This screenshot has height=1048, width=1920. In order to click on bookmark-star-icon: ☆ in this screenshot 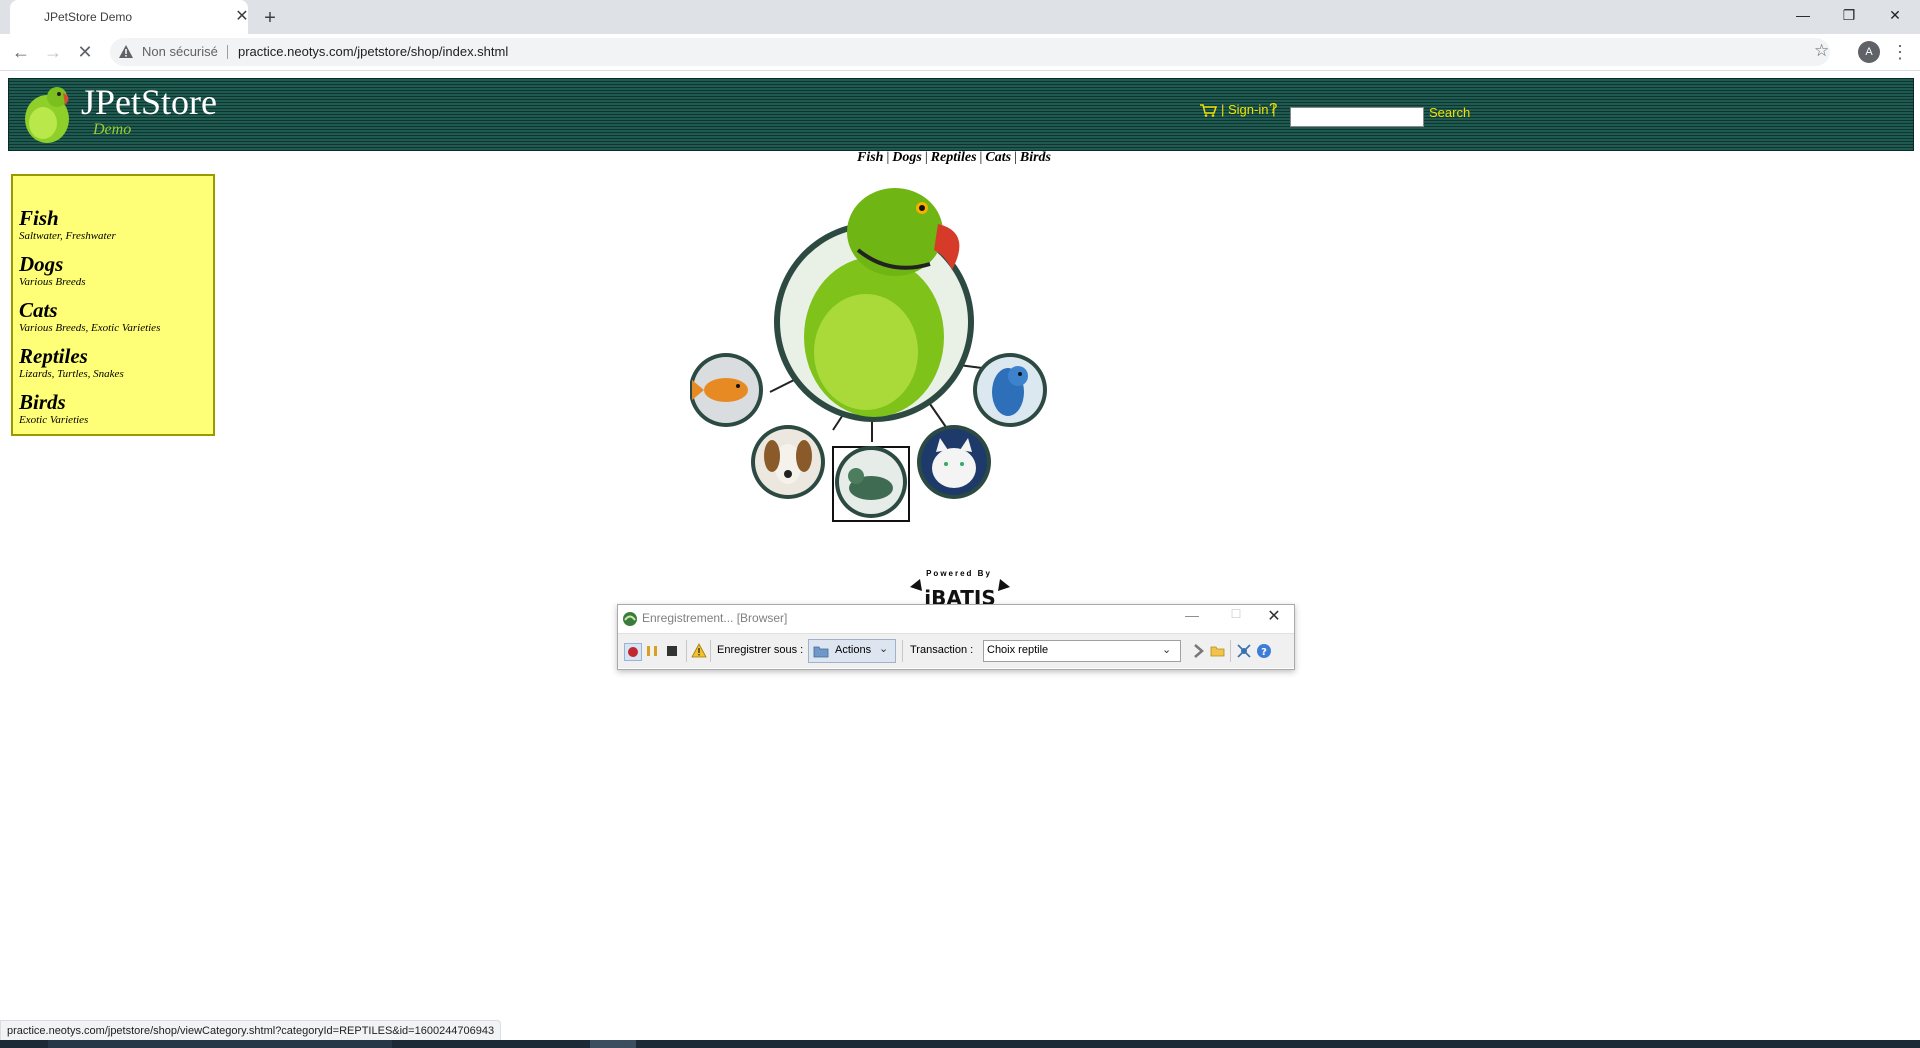, I will do `click(1821, 51)`.